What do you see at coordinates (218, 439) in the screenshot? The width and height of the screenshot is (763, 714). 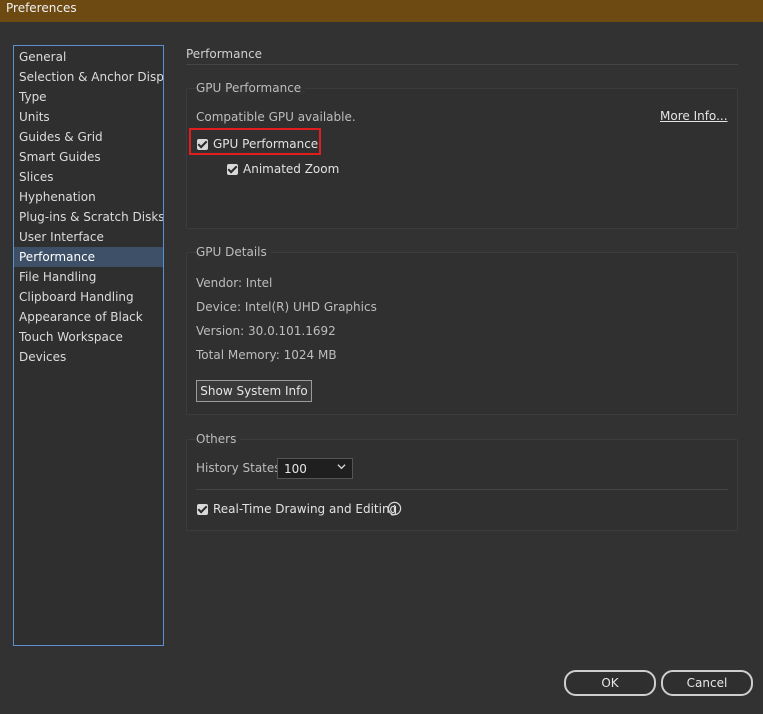 I see `others-heading: Others` at bounding box center [218, 439].